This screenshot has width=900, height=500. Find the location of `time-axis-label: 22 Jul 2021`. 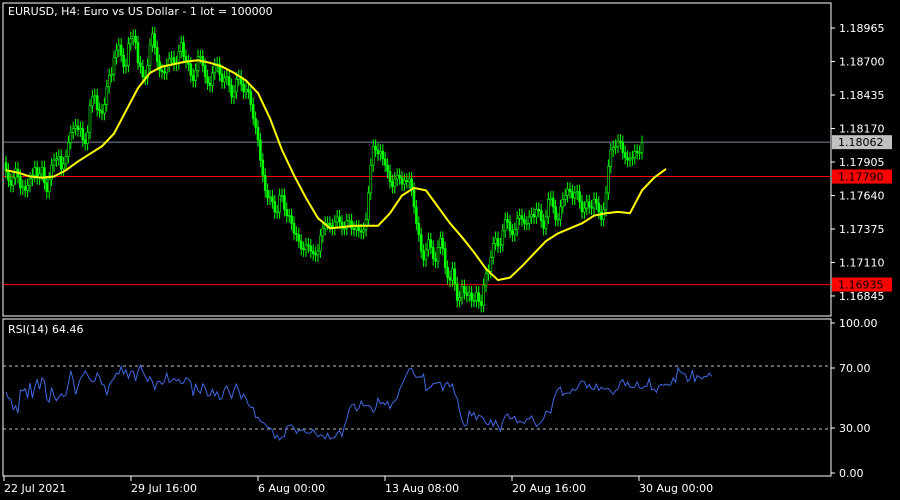

time-axis-label: 22 Jul 2021 is located at coordinates (35, 488).